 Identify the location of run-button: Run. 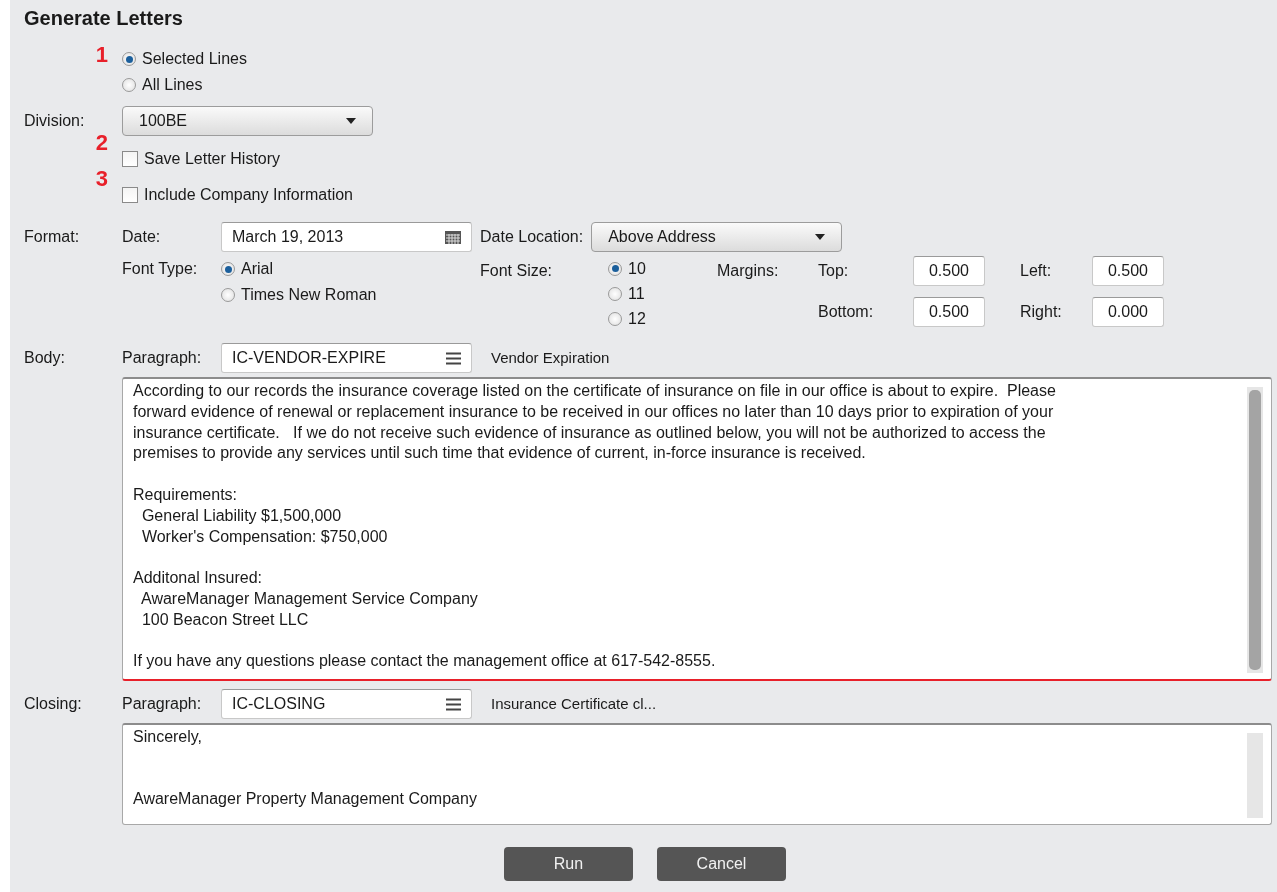
(568, 864).